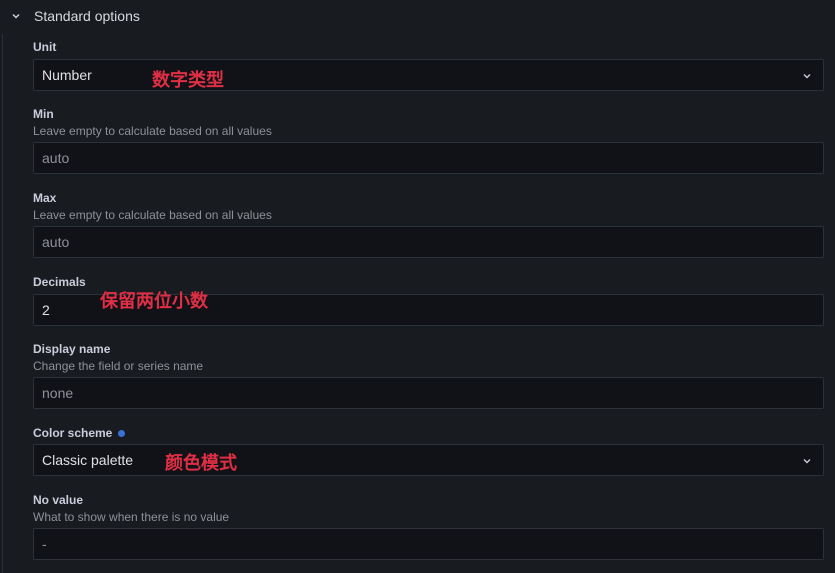 The width and height of the screenshot is (835, 573). Describe the element at coordinates (72, 349) in the screenshot. I see `display-name-label: Display name` at that location.